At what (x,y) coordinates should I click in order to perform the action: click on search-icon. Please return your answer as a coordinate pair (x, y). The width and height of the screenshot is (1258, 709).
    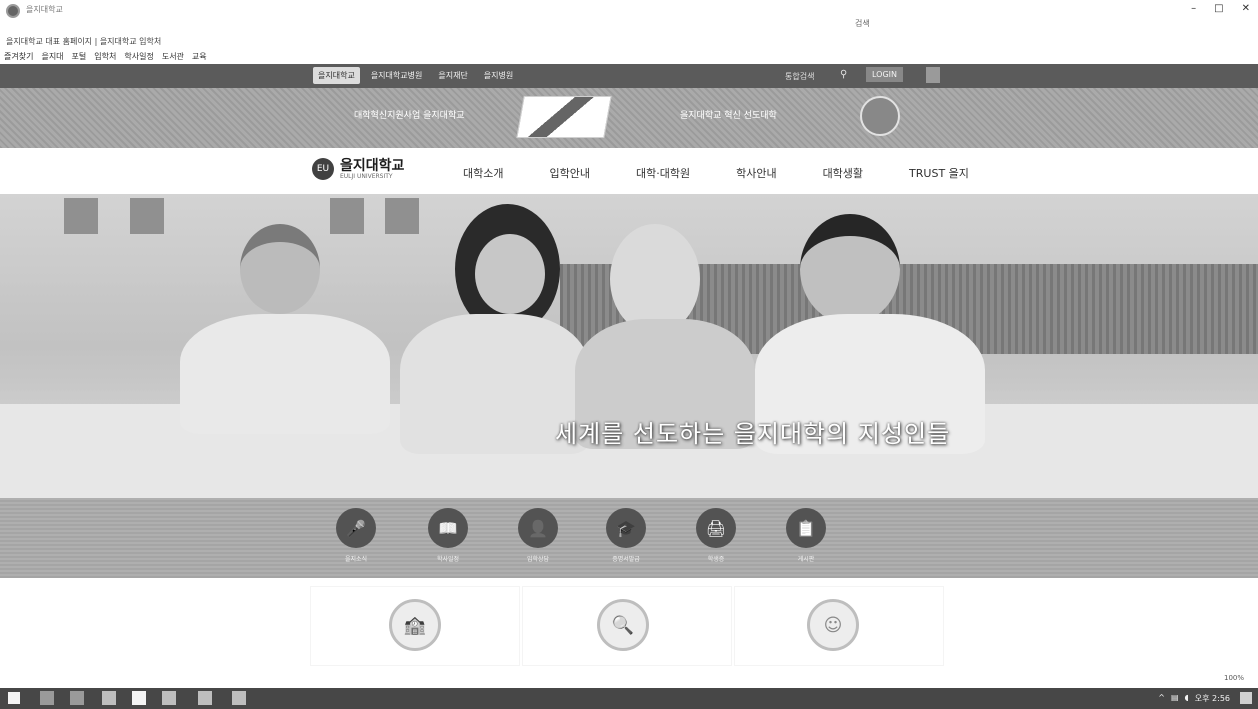
    Looking at the image, I should click on (47, 698).